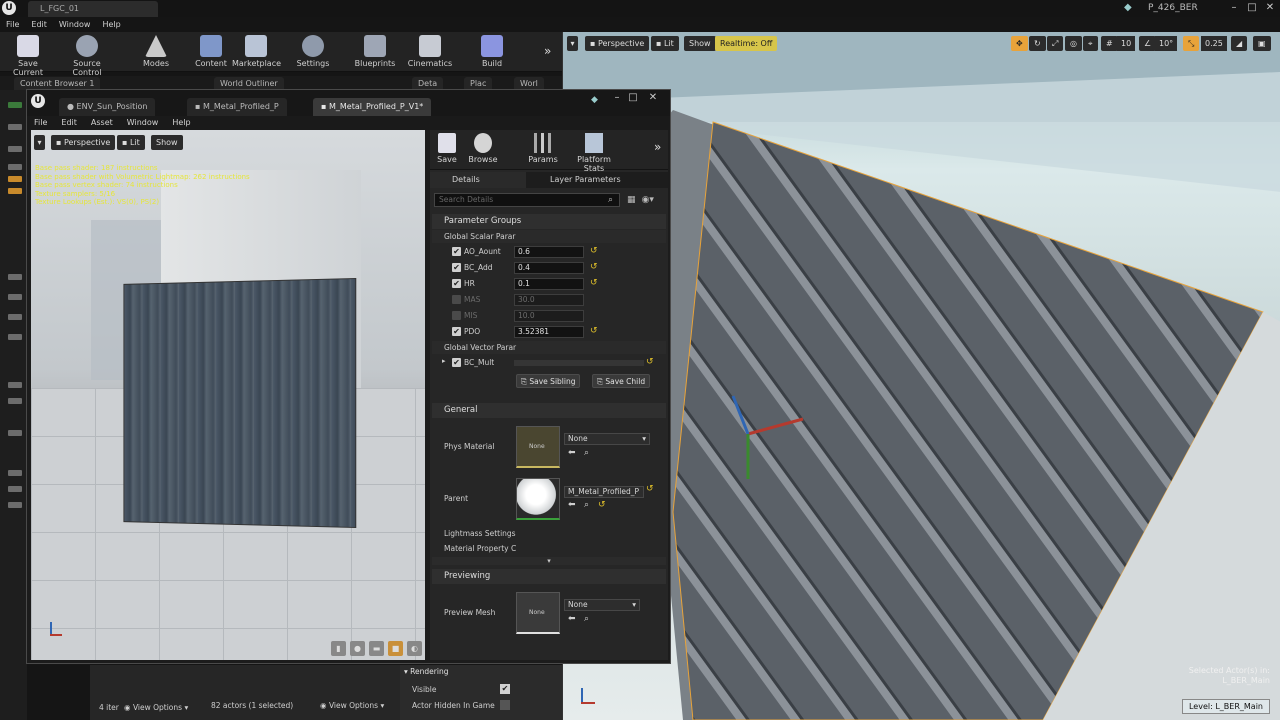  What do you see at coordinates (549, 332) in the screenshot?
I see `pdo-field: 3.52381` at bounding box center [549, 332].